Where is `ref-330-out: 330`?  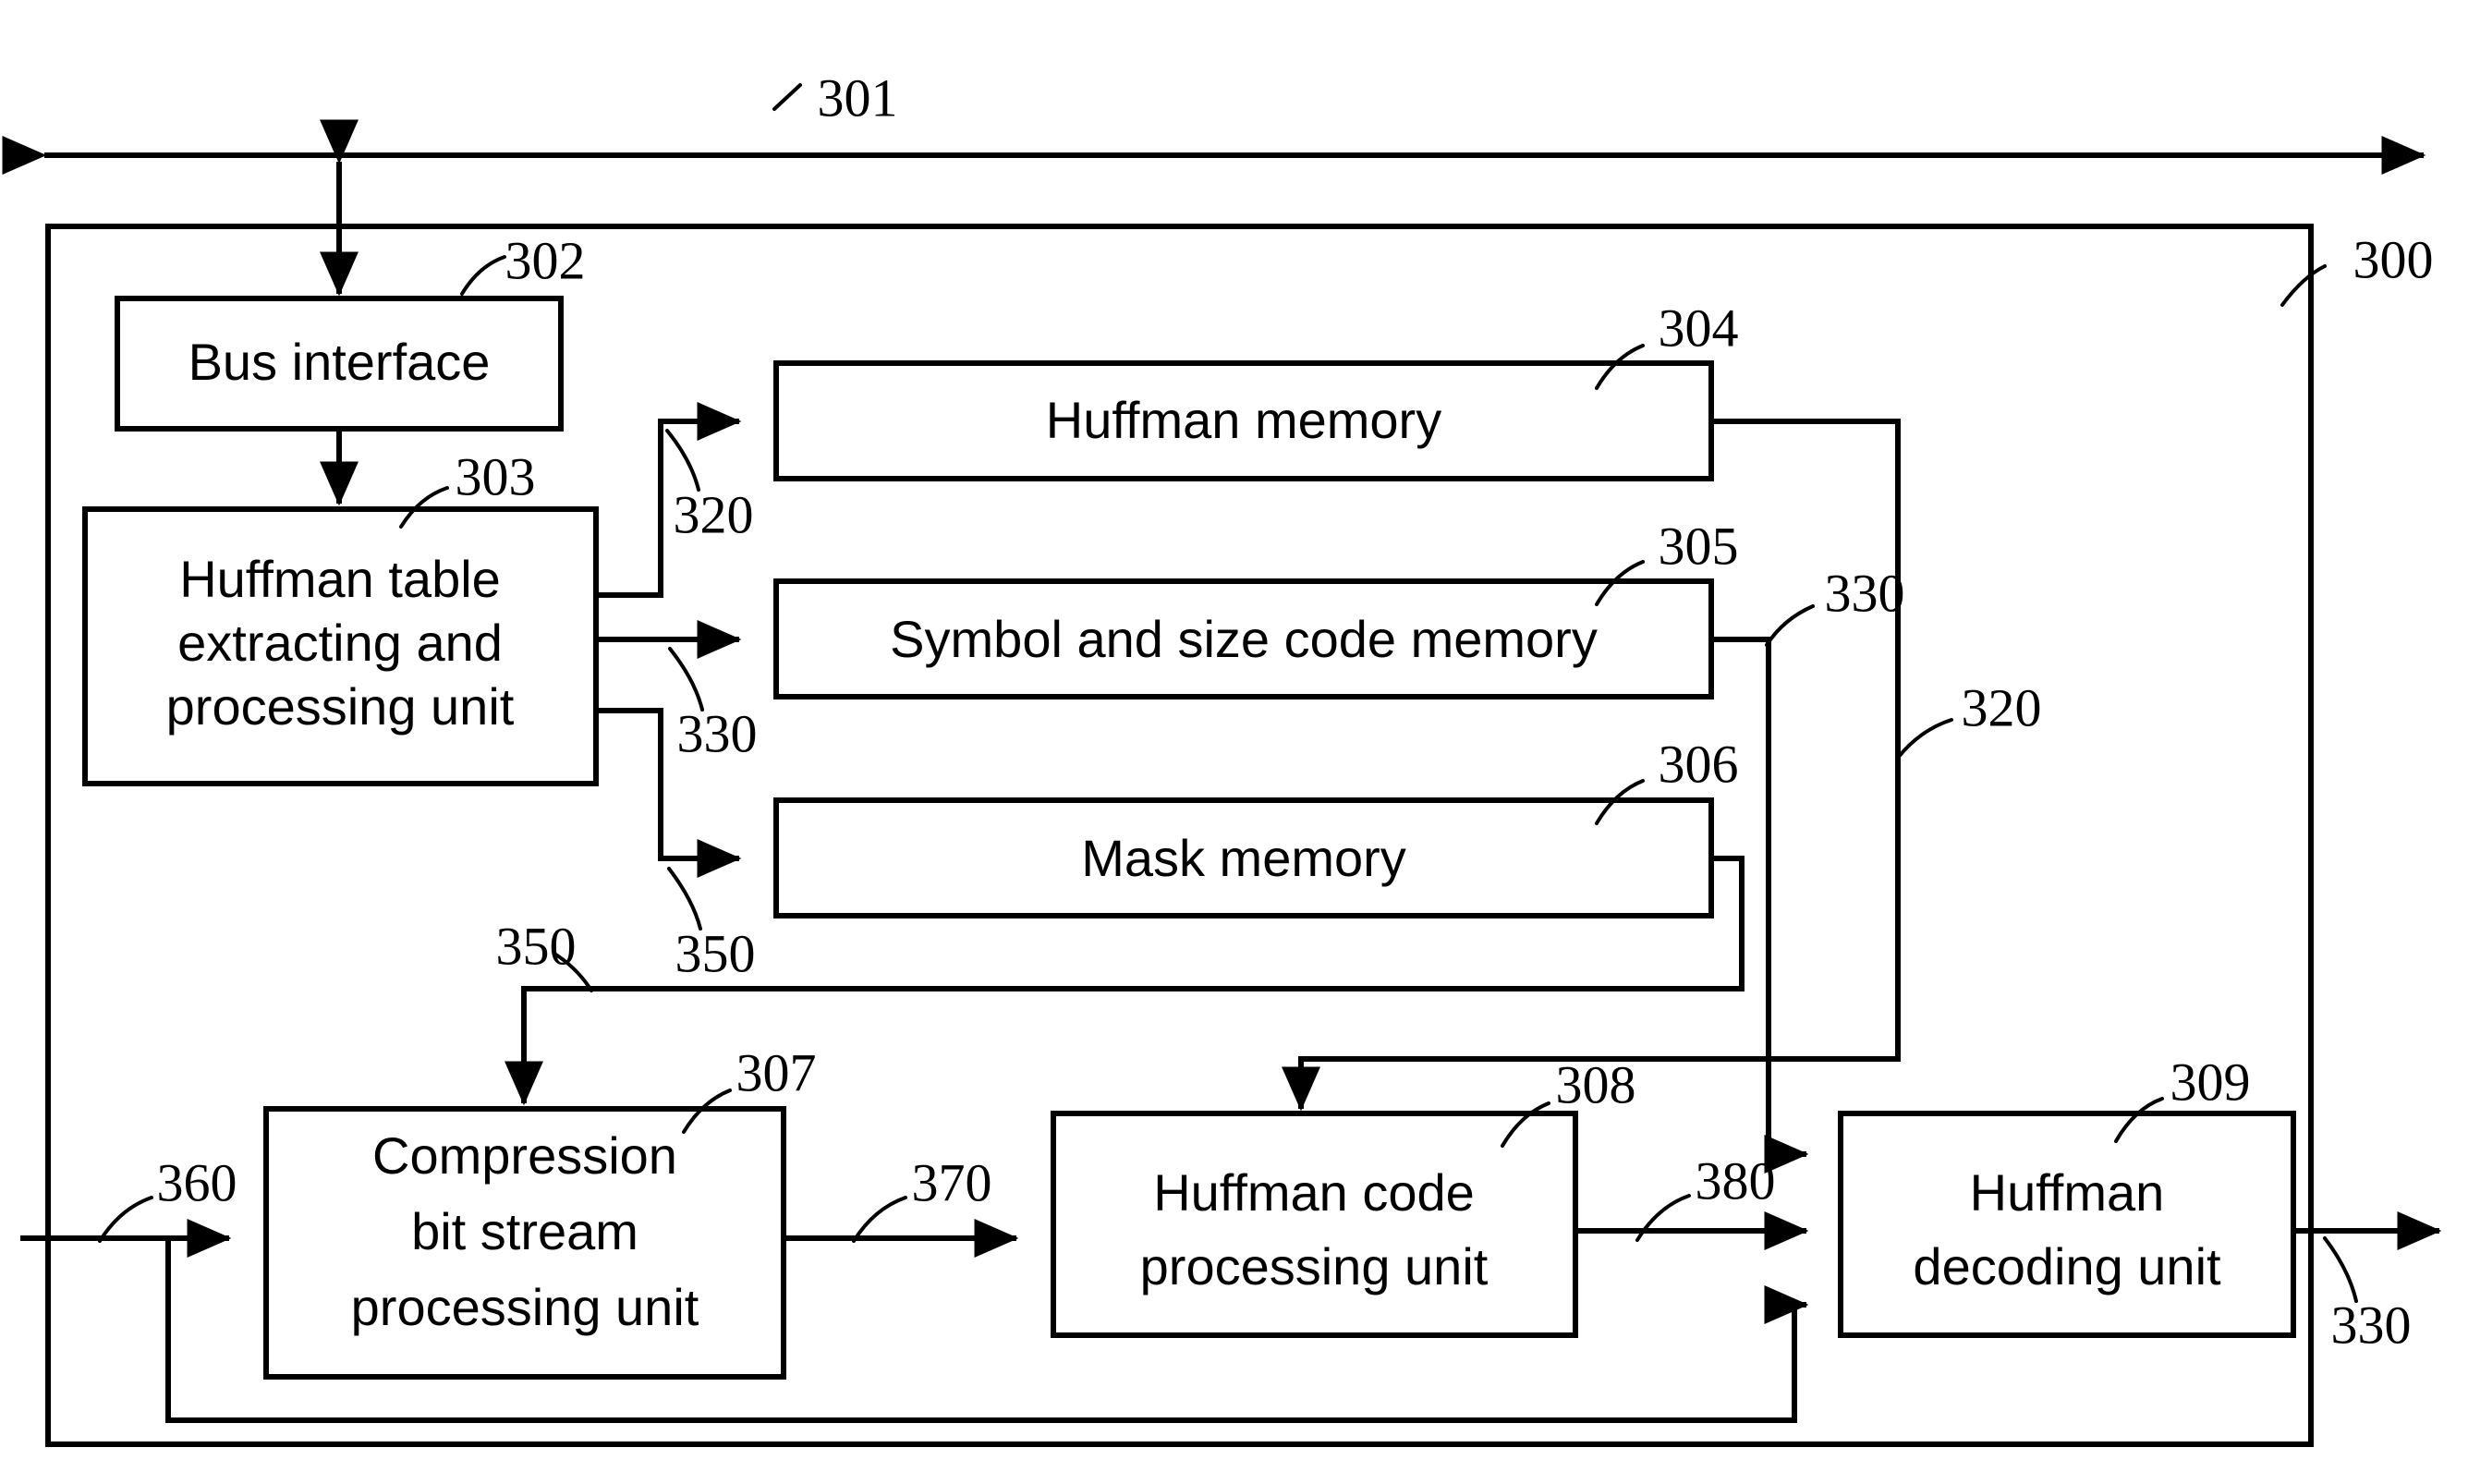
ref-330-out: 330 is located at coordinates (2371, 1325).